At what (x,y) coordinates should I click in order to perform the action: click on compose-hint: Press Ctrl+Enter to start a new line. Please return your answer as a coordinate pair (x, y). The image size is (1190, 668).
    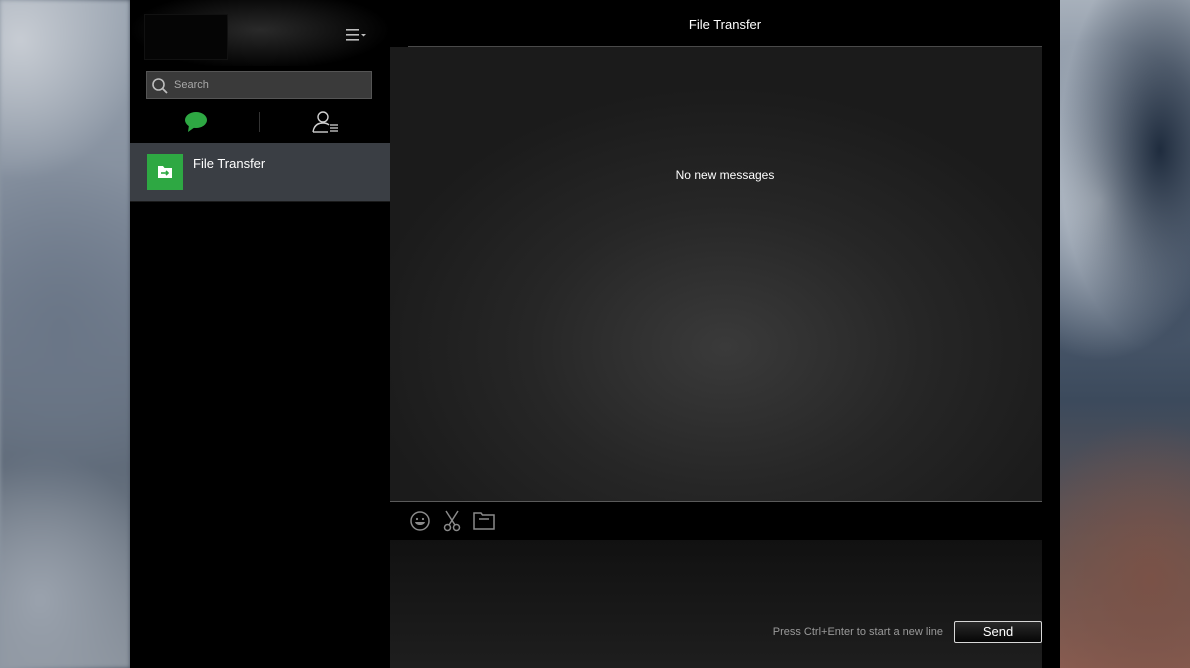
    Looking at the image, I should click on (857, 632).